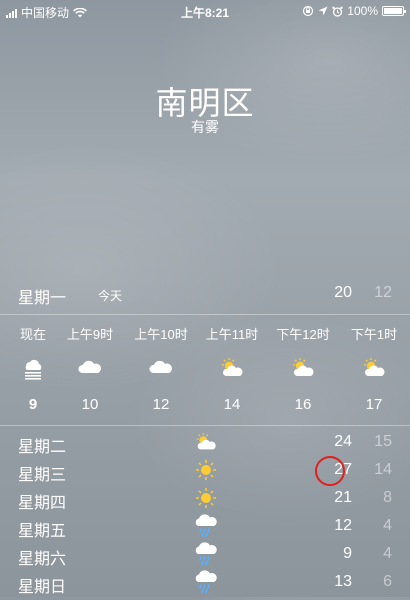 This screenshot has width=410, height=600. What do you see at coordinates (343, 497) in the screenshot?
I see `day-high: 21` at bounding box center [343, 497].